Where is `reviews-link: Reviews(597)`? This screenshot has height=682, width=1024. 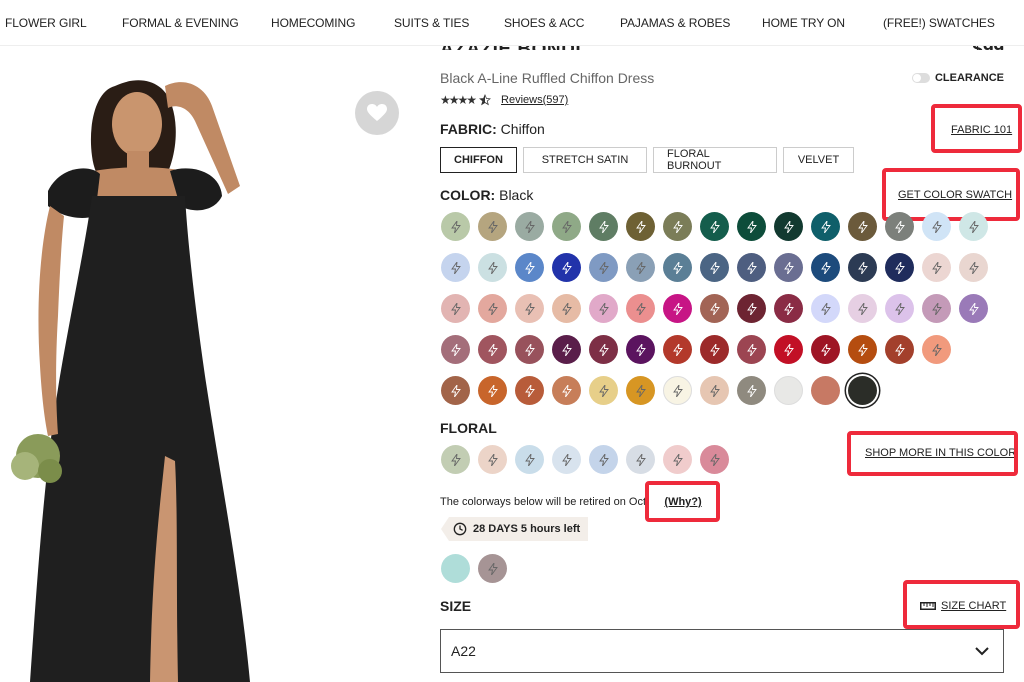
reviews-link: Reviews(597) is located at coordinates (534, 100).